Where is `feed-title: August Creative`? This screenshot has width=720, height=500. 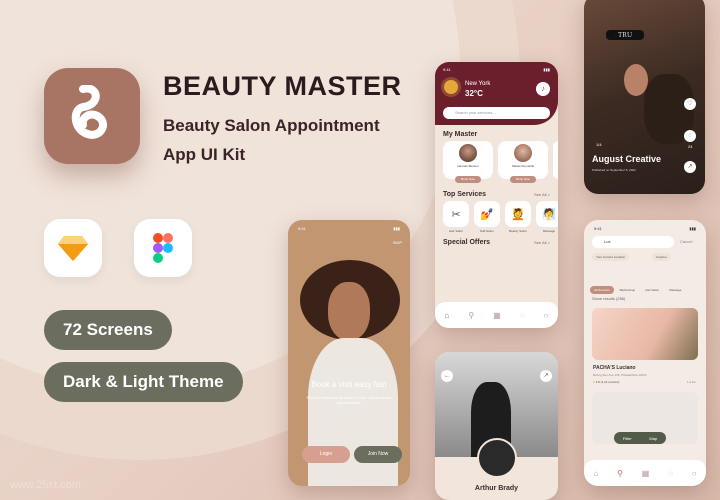 feed-title: August Creative is located at coordinates (627, 159).